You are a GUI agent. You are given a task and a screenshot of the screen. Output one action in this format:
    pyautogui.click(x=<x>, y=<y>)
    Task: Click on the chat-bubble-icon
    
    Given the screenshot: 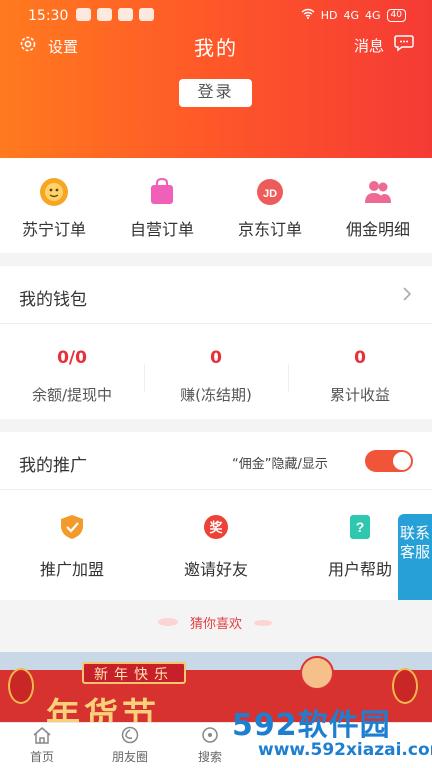 What is the action you would take?
    pyautogui.click(x=404, y=45)
    